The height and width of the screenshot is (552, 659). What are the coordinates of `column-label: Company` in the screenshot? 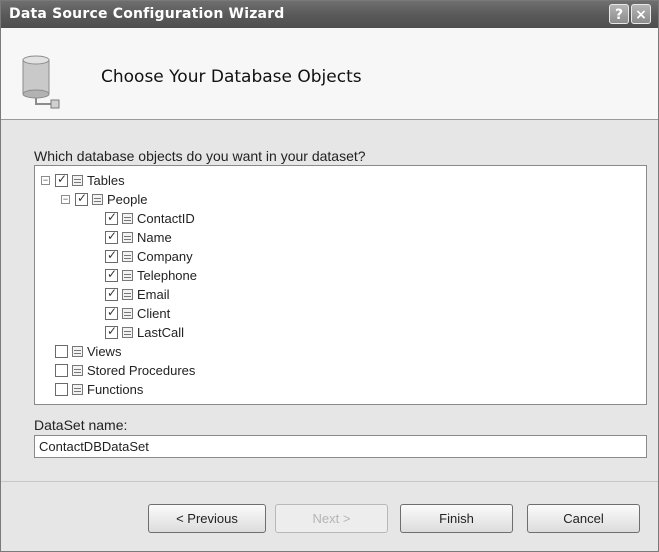 It's located at (165, 256).